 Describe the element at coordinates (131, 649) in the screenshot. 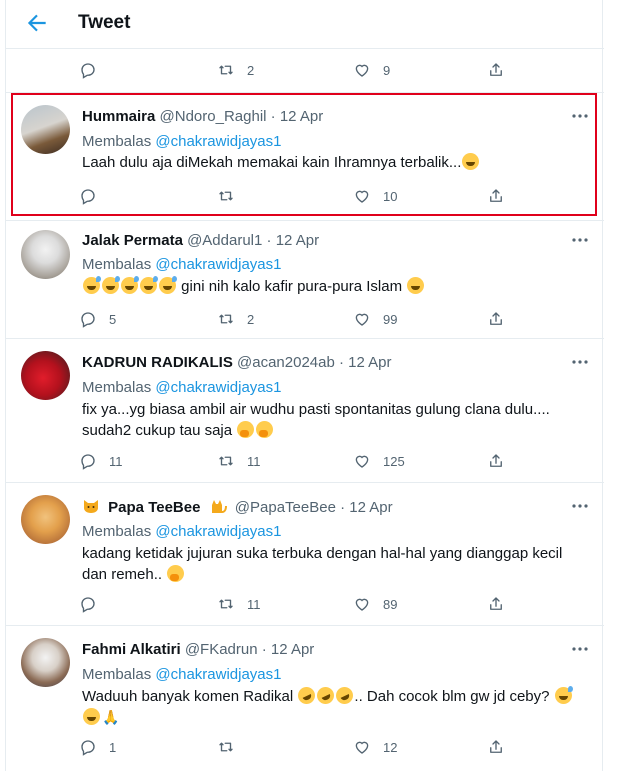

I see `author-name: Fahmi Alkatiri` at that location.